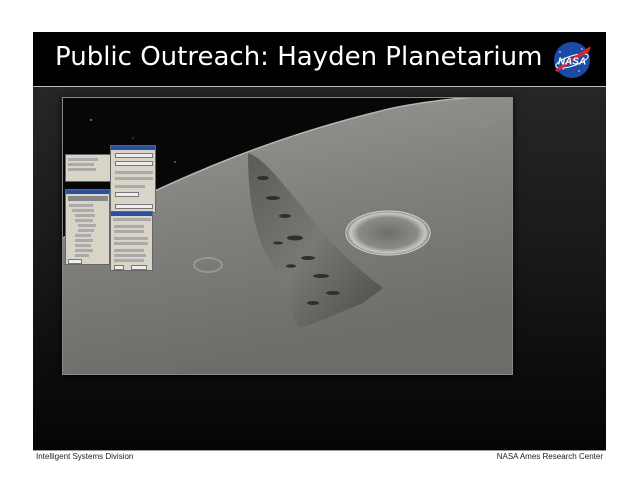 Image resolution: width=638 pixels, height=493 pixels. I want to click on properties-panel, so click(131, 241).